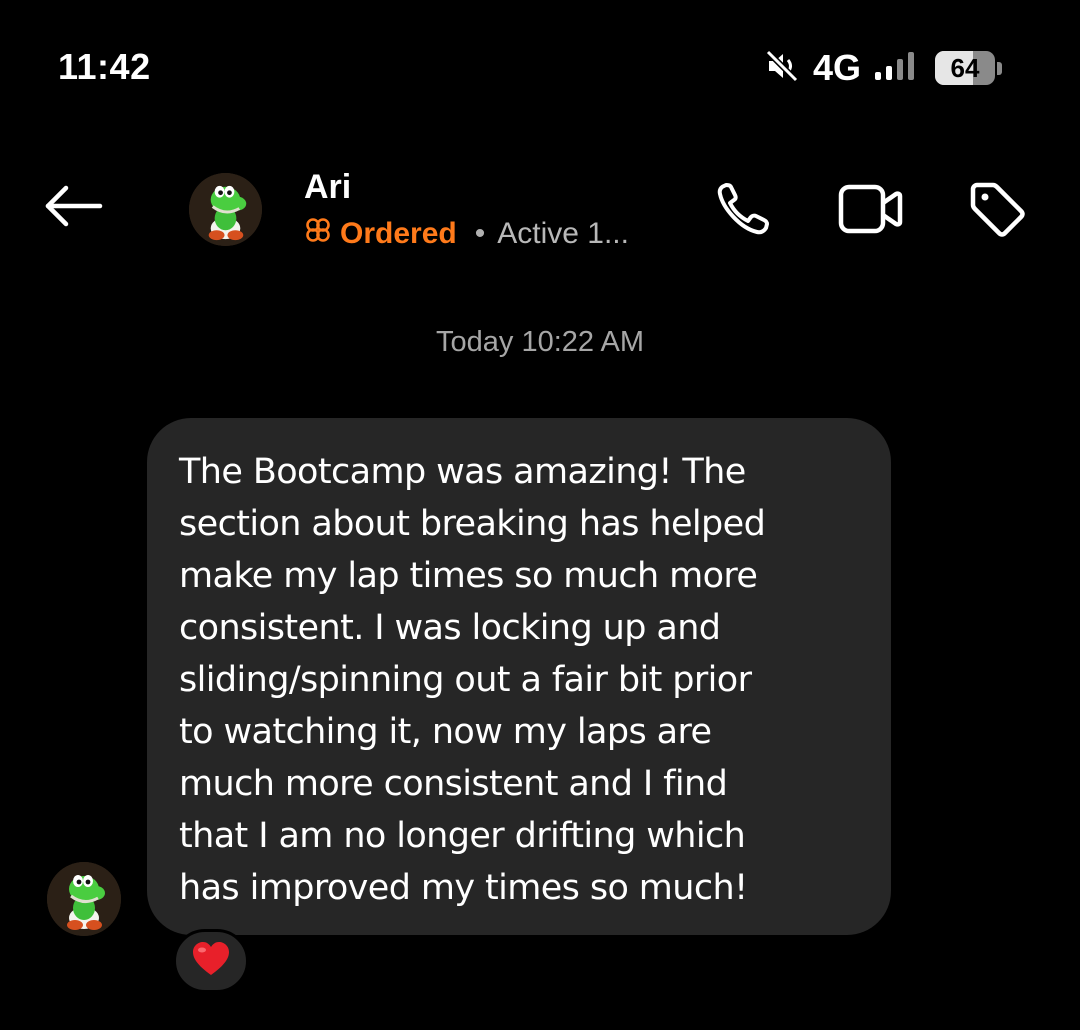 Image resolution: width=1080 pixels, height=1030 pixels. I want to click on phone-icon, so click(743, 211).